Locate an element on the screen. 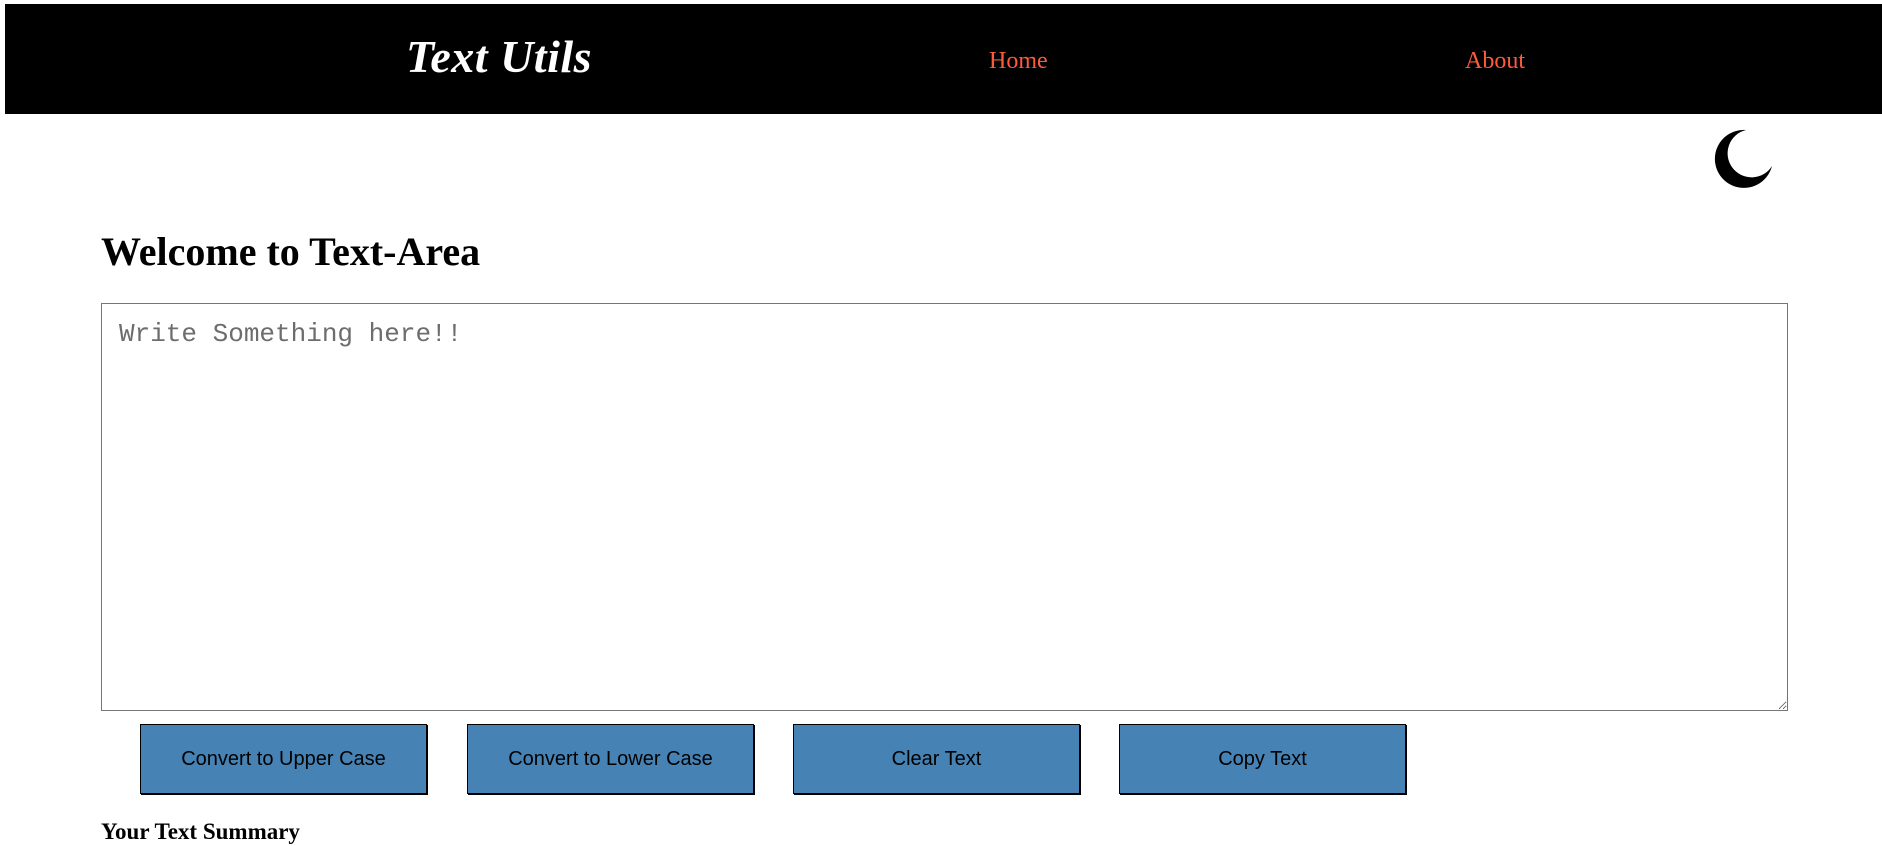 The image size is (1882, 846). moon-icon is located at coordinates (1743, 158).